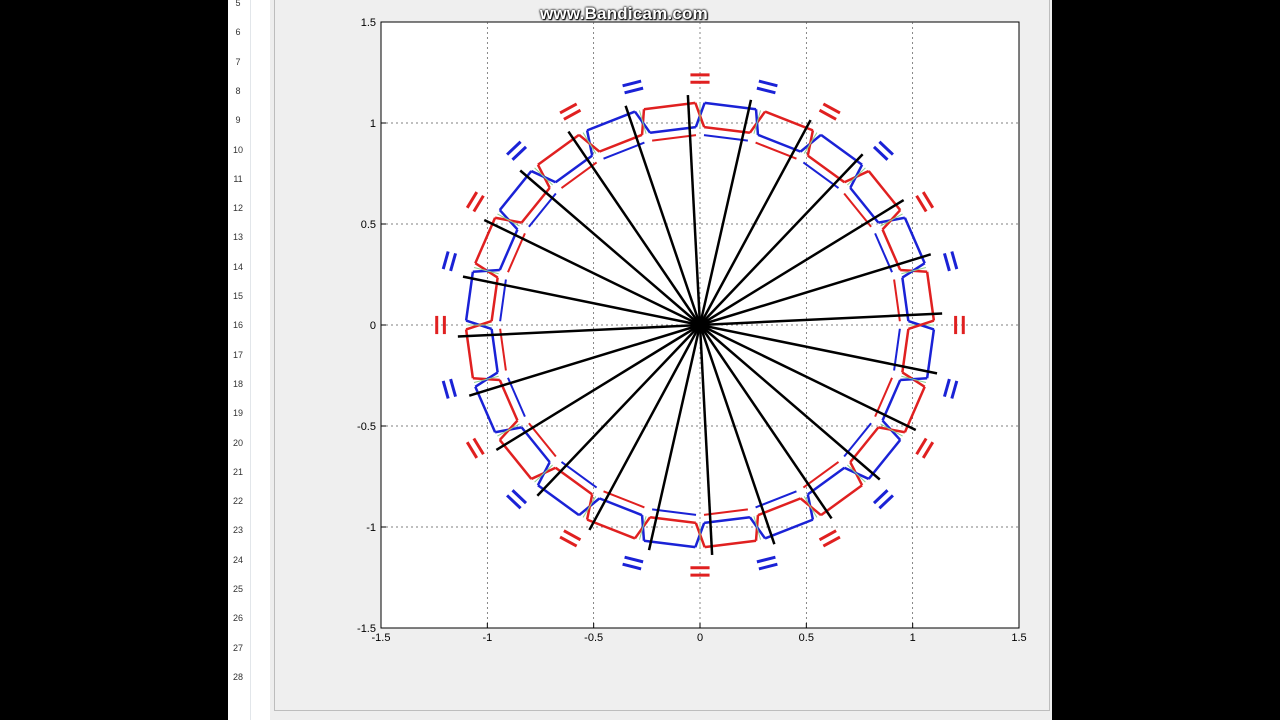  What do you see at coordinates (368, 225) in the screenshot?
I see `y-tick-label: 0.5` at bounding box center [368, 225].